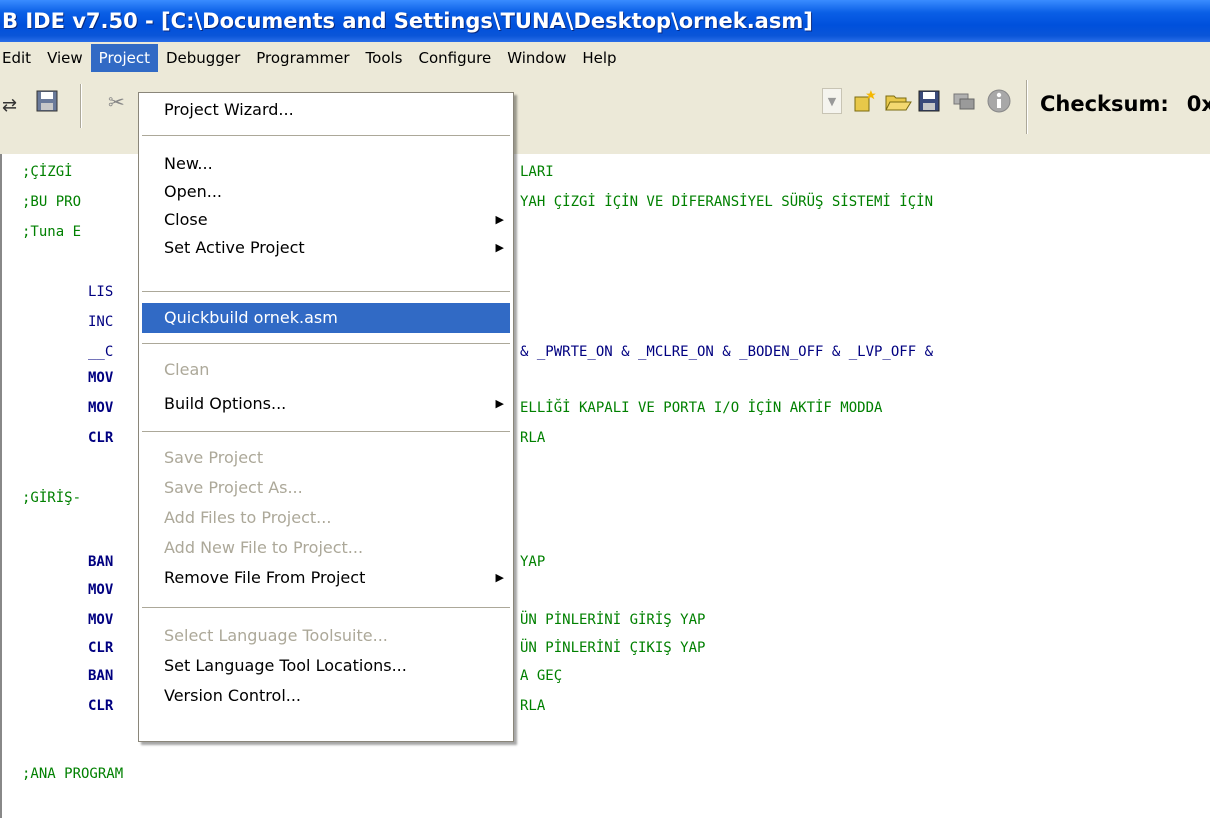 This screenshot has width=1210, height=818. What do you see at coordinates (929, 104) in the screenshot?
I see `save-project-icon` at bounding box center [929, 104].